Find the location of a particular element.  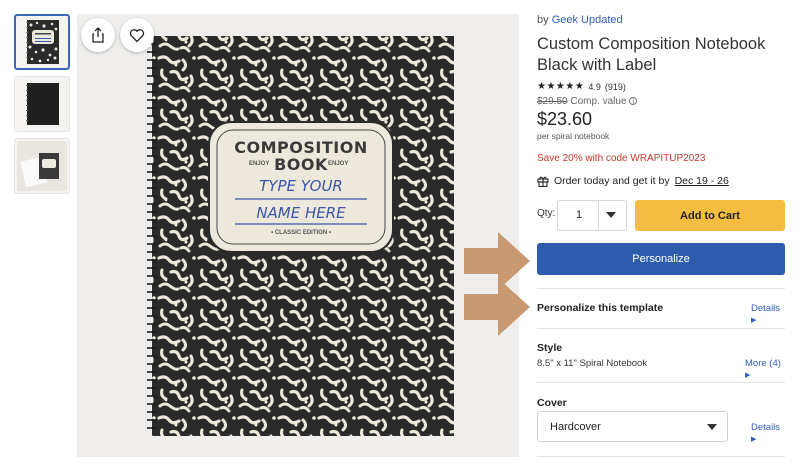

price-unit: per spiral notebook is located at coordinates (573, 136).